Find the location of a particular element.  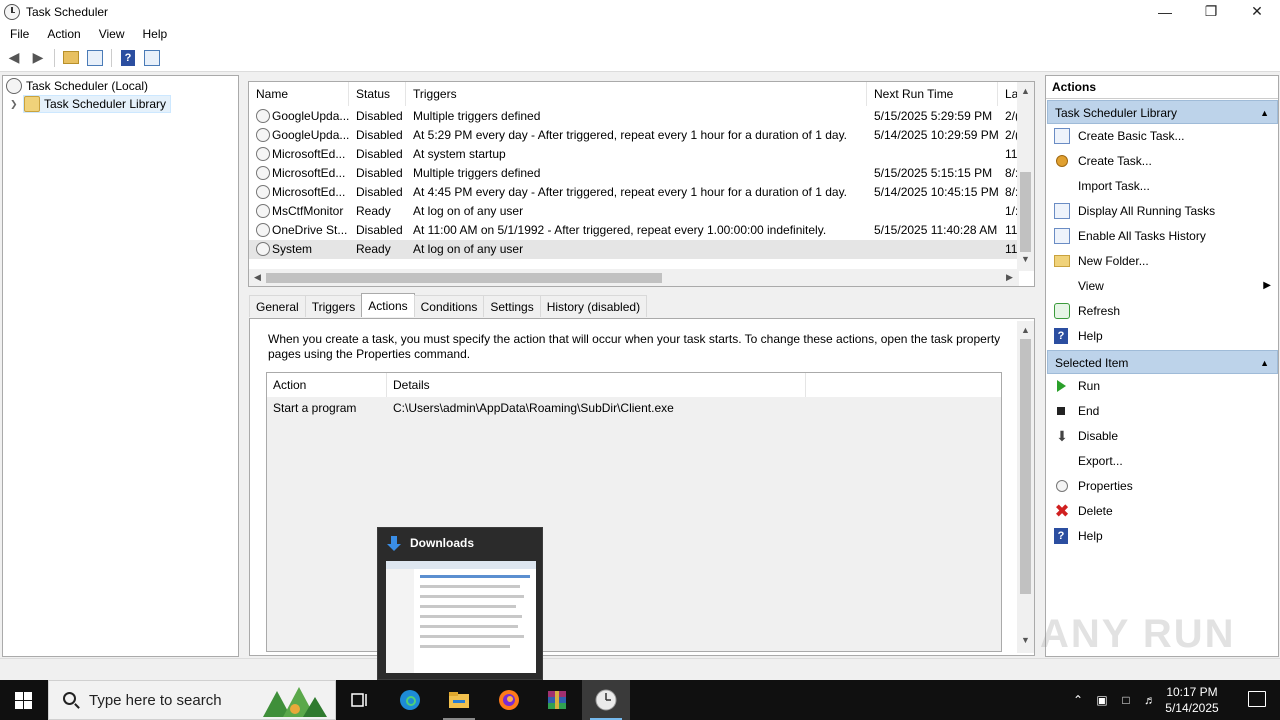

action-end: End is located at coordinates (1162, 411).